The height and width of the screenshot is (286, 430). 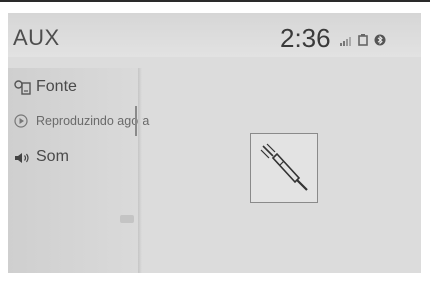 I want to click on speaker-icon, so click(x=23, y=160).